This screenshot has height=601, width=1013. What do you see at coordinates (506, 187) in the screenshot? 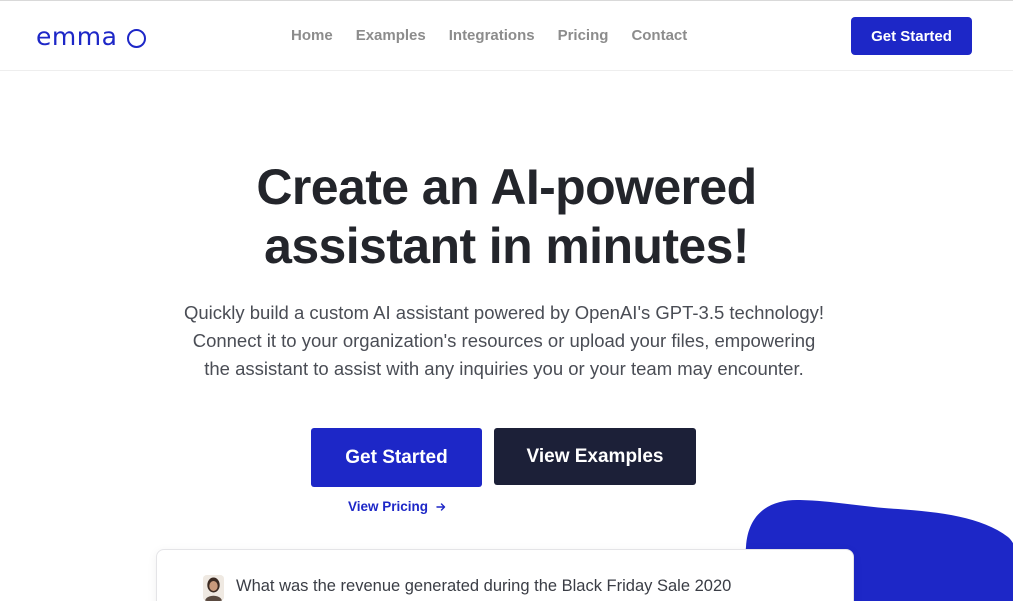
I see `hero-title-line-1: Create an AI-powered` at bounding box center [506, 187].